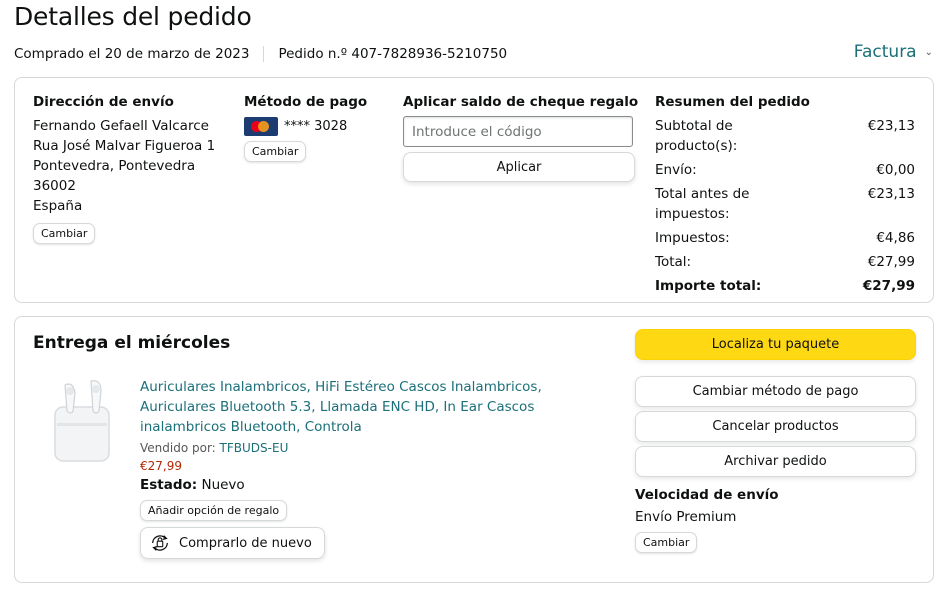 This screenshot has width=939, height=589. What do you see at coordinates (316, 126) in the screenshot?
I see `card-digits: **** 3028` at bounding box center [316, 126].